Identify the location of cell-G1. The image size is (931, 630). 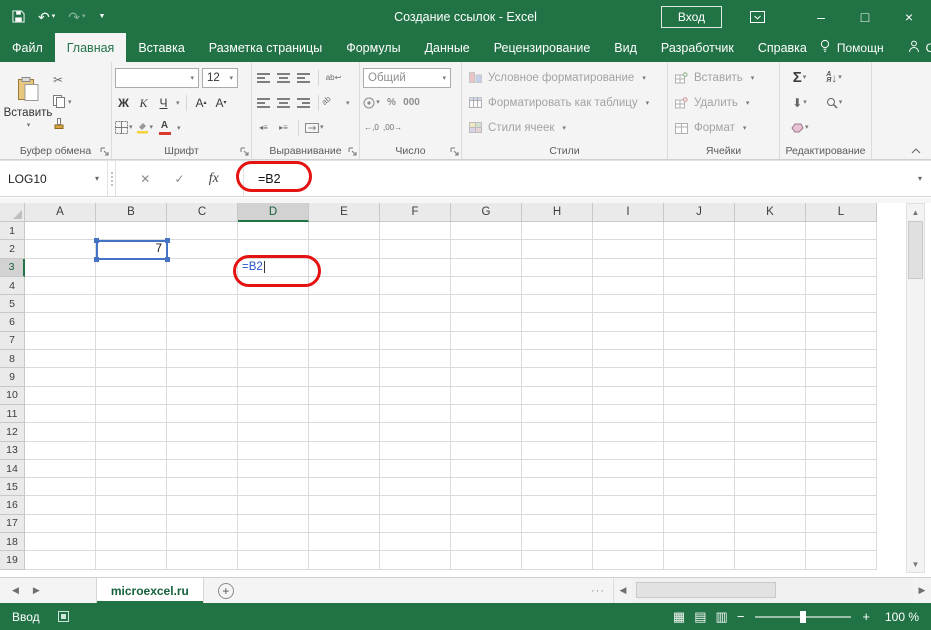
(486, 231).